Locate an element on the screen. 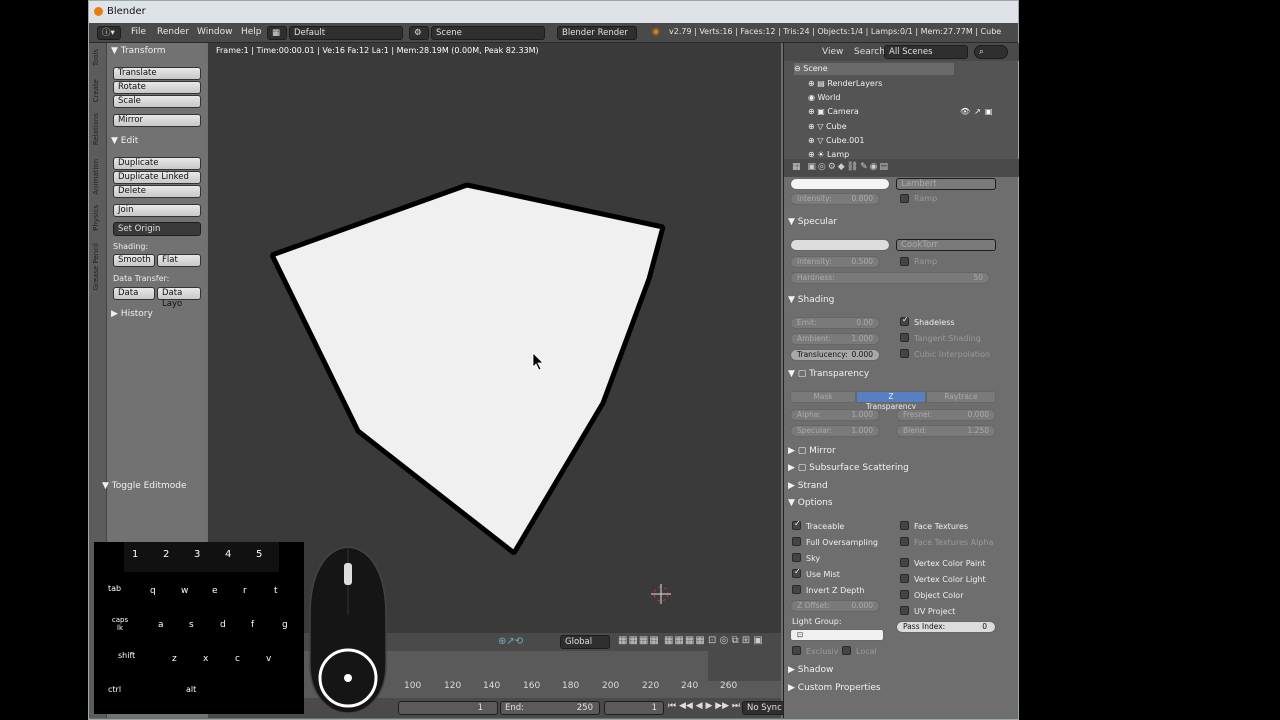 This screenshot has height=720, width=1280. transform-header: ▼ Transform is located at coordinates (138, 51).